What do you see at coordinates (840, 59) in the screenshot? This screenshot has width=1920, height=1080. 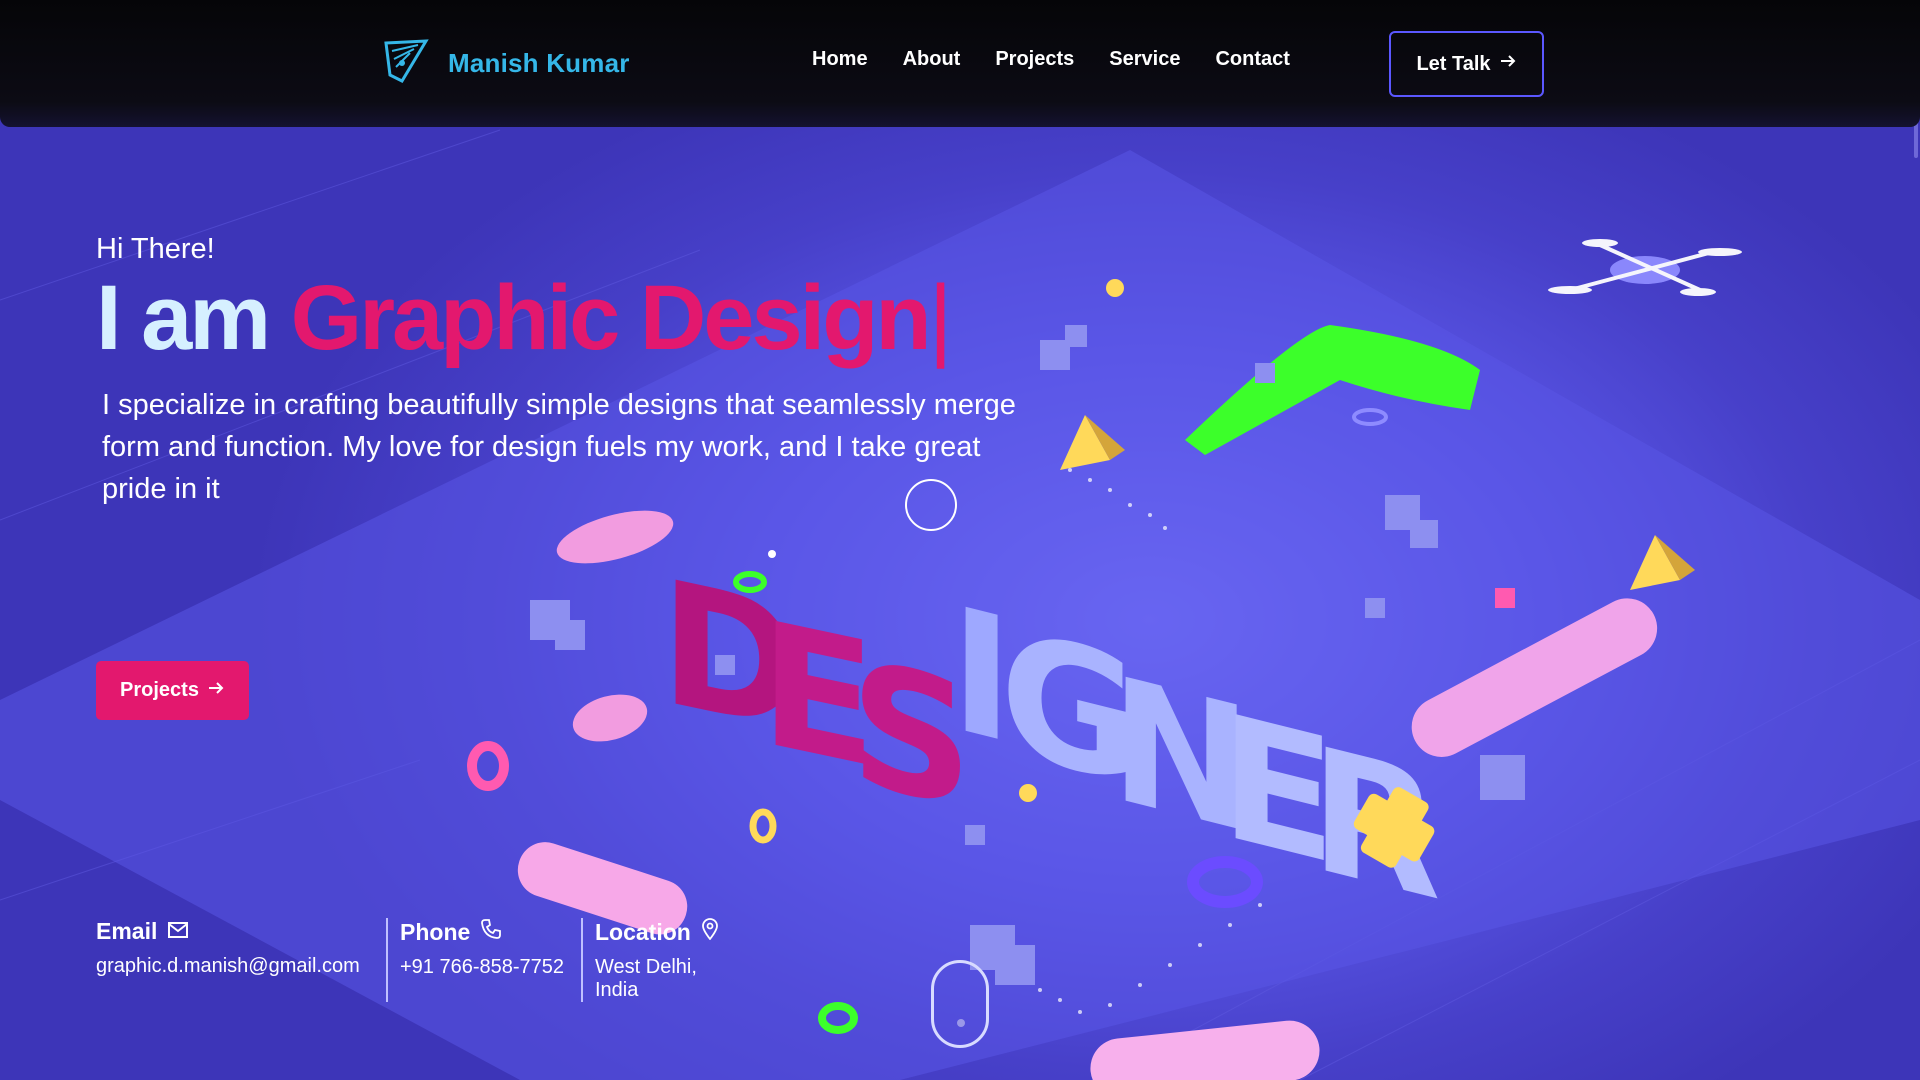 I see `nav-home: Home` at bounding box center [840, 59].